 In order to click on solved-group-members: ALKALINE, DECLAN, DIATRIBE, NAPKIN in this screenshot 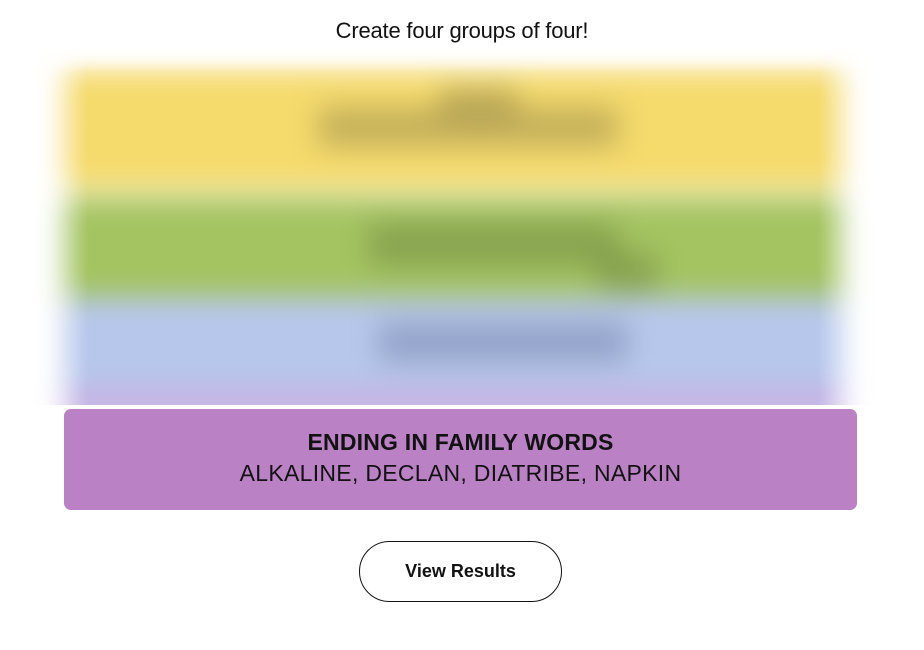, I will do `click(460, 473)`.